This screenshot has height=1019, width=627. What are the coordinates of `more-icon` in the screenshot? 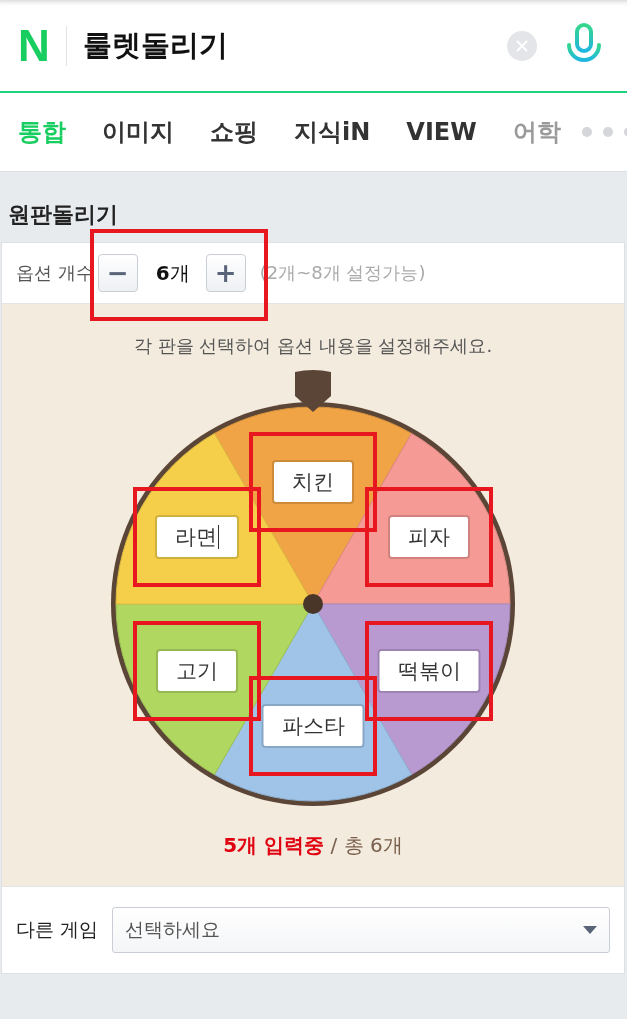 It's located at (603, 132).